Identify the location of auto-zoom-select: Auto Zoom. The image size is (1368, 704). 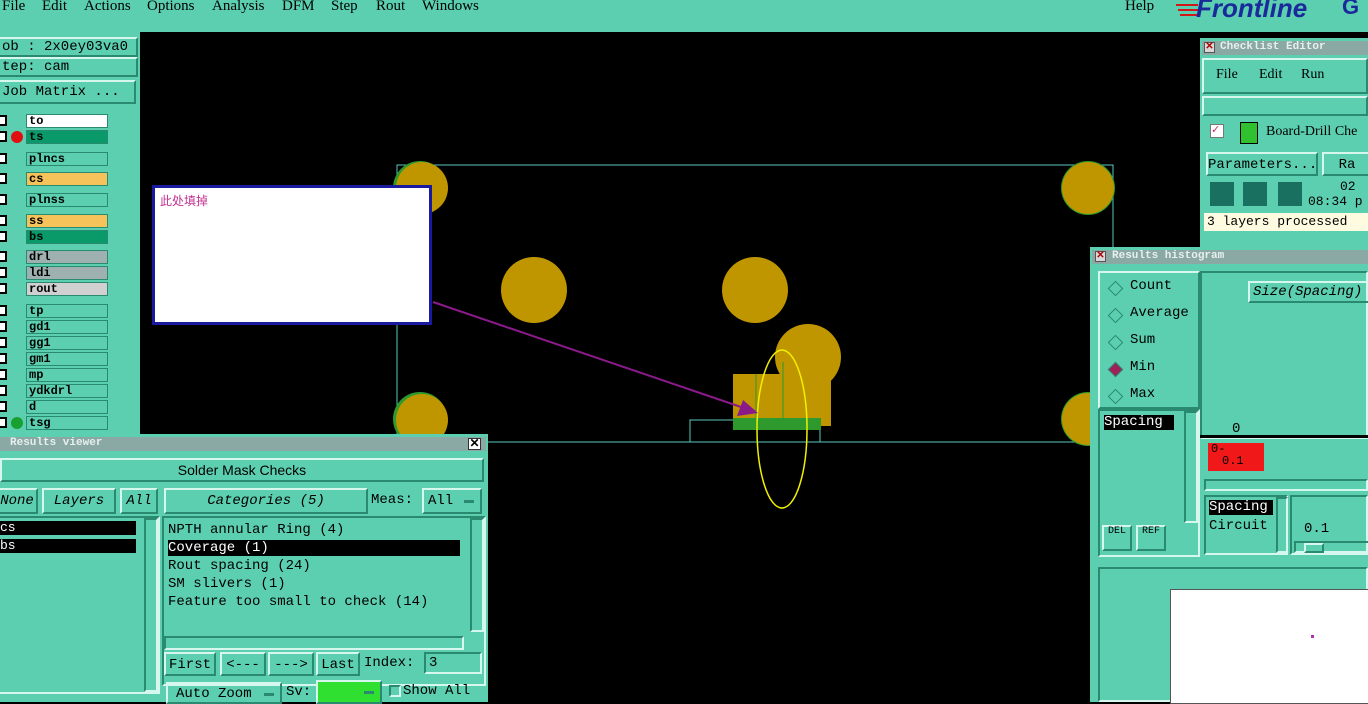
(224, 693).